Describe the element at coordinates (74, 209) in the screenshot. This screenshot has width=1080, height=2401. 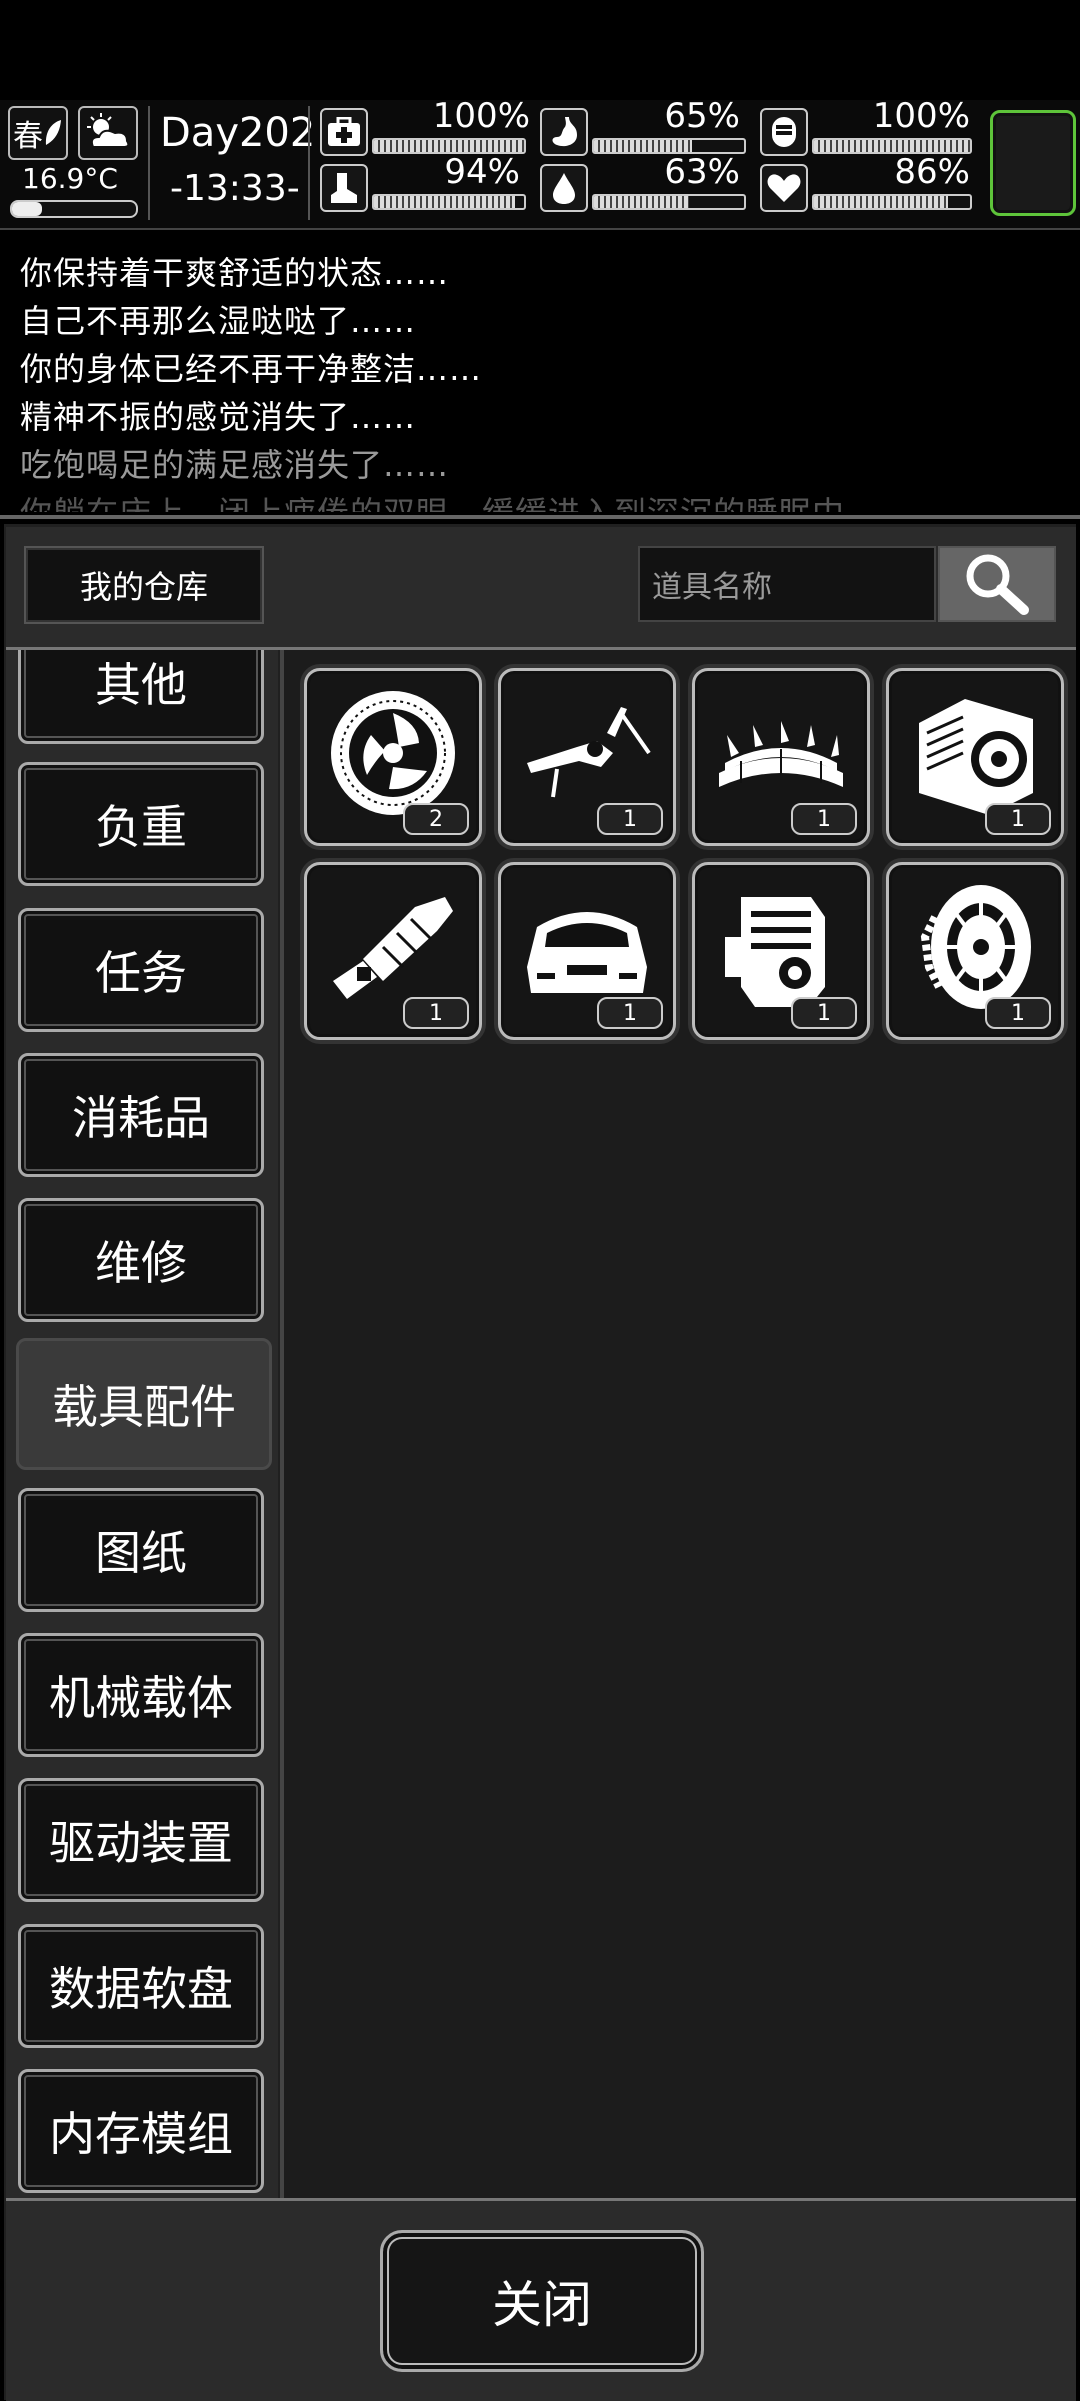
I see `thermometer-bar` at that location.